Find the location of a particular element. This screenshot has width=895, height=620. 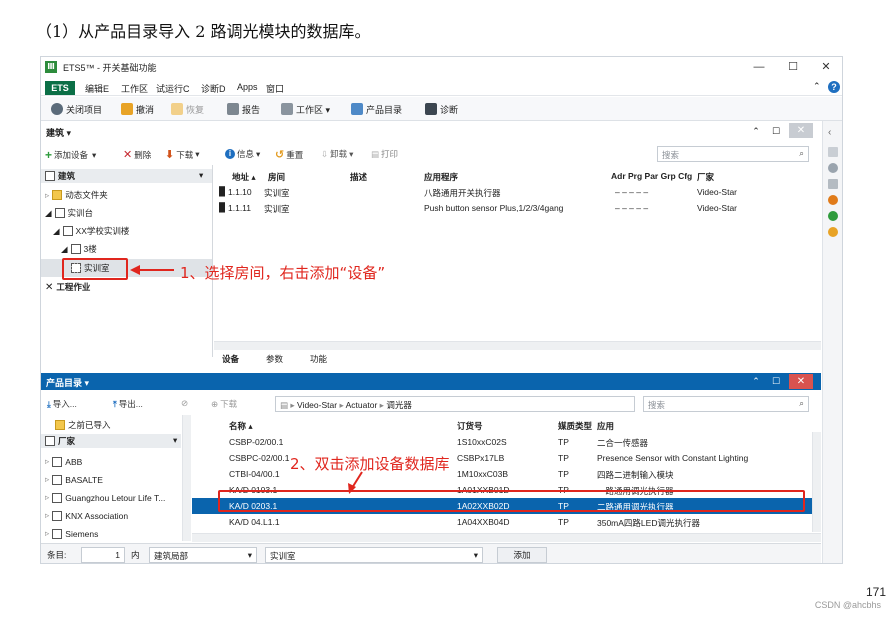

unload-dropdown-icon: ▾ is located at coordinates (351, 154).